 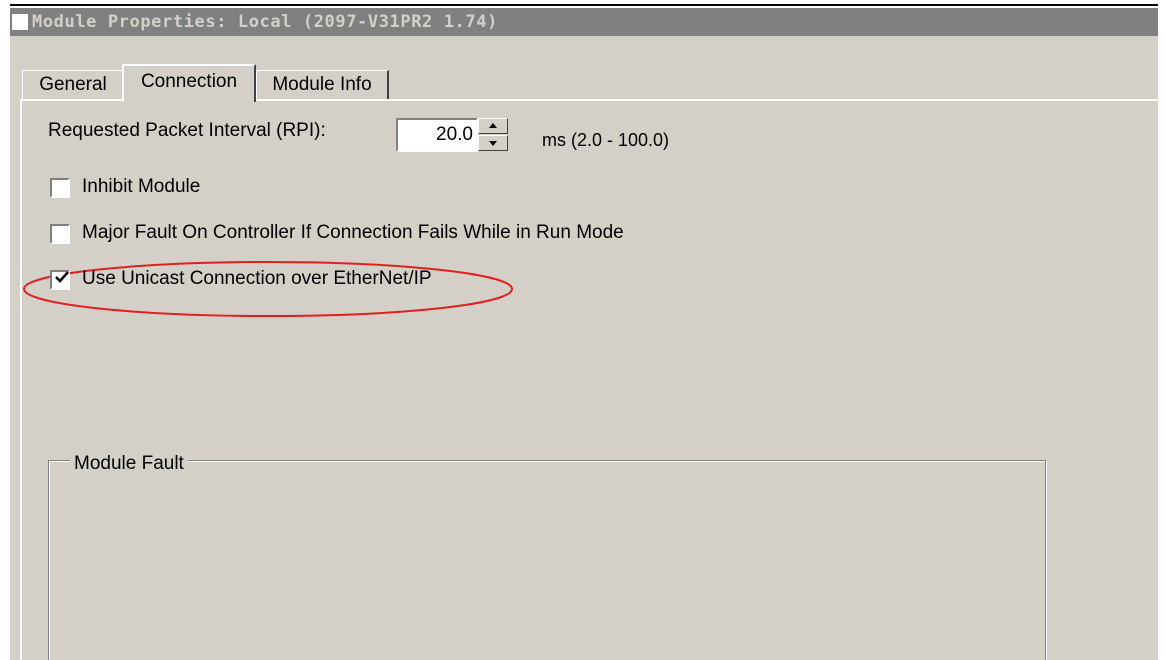 I want to click on rpi-increment-button, so click(x=493, y=126).